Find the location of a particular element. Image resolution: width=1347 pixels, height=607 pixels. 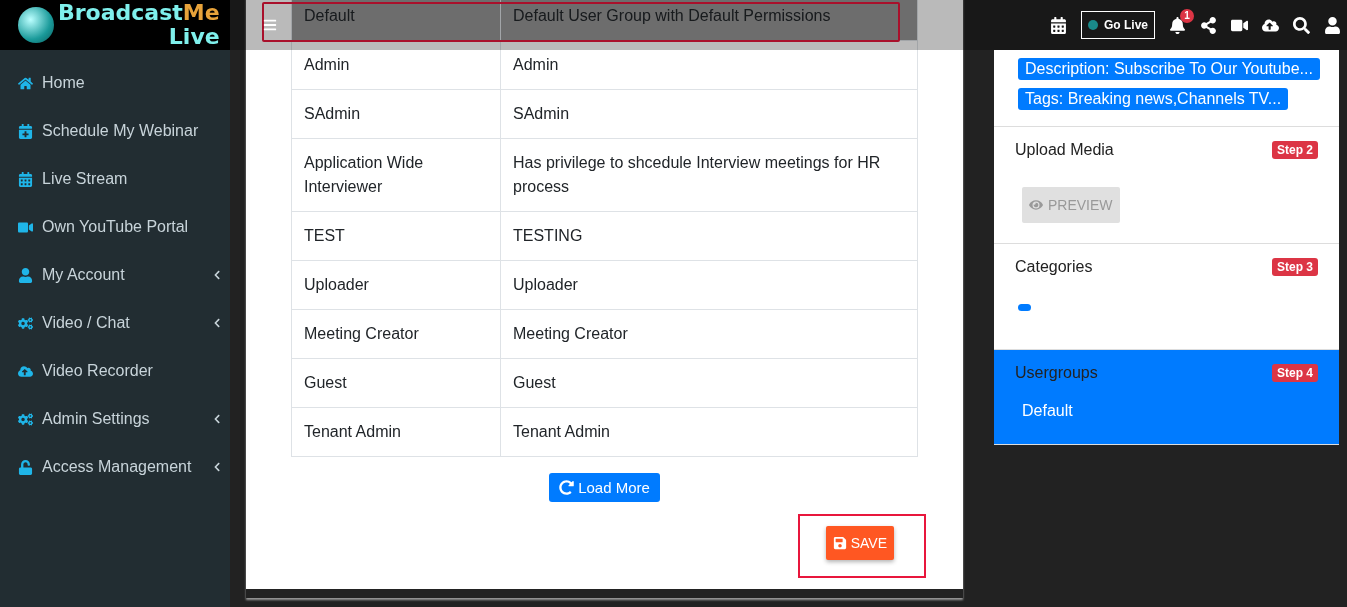

table-cell: Has privilege to shcedule Interview meetings for HR process is located at coordinates (709, 175).